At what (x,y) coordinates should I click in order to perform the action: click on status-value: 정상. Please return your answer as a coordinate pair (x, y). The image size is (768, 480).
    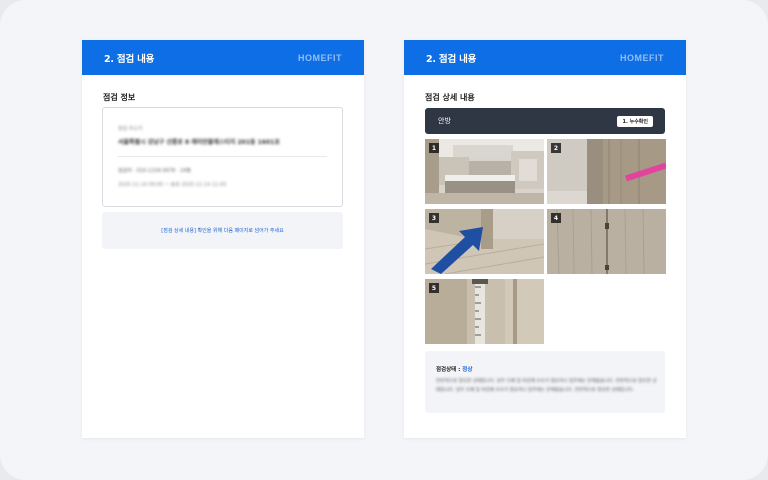
    Looking at the image, I should click on (467, 370).